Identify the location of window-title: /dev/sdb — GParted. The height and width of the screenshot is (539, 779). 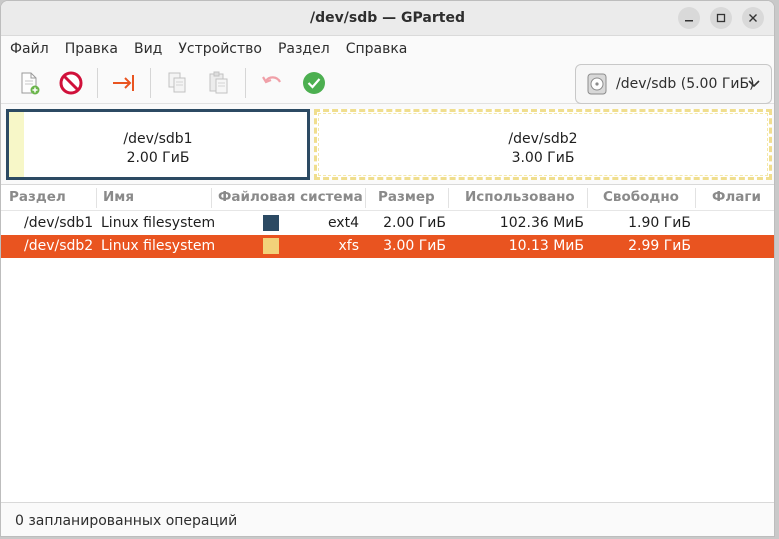
(387, 18).